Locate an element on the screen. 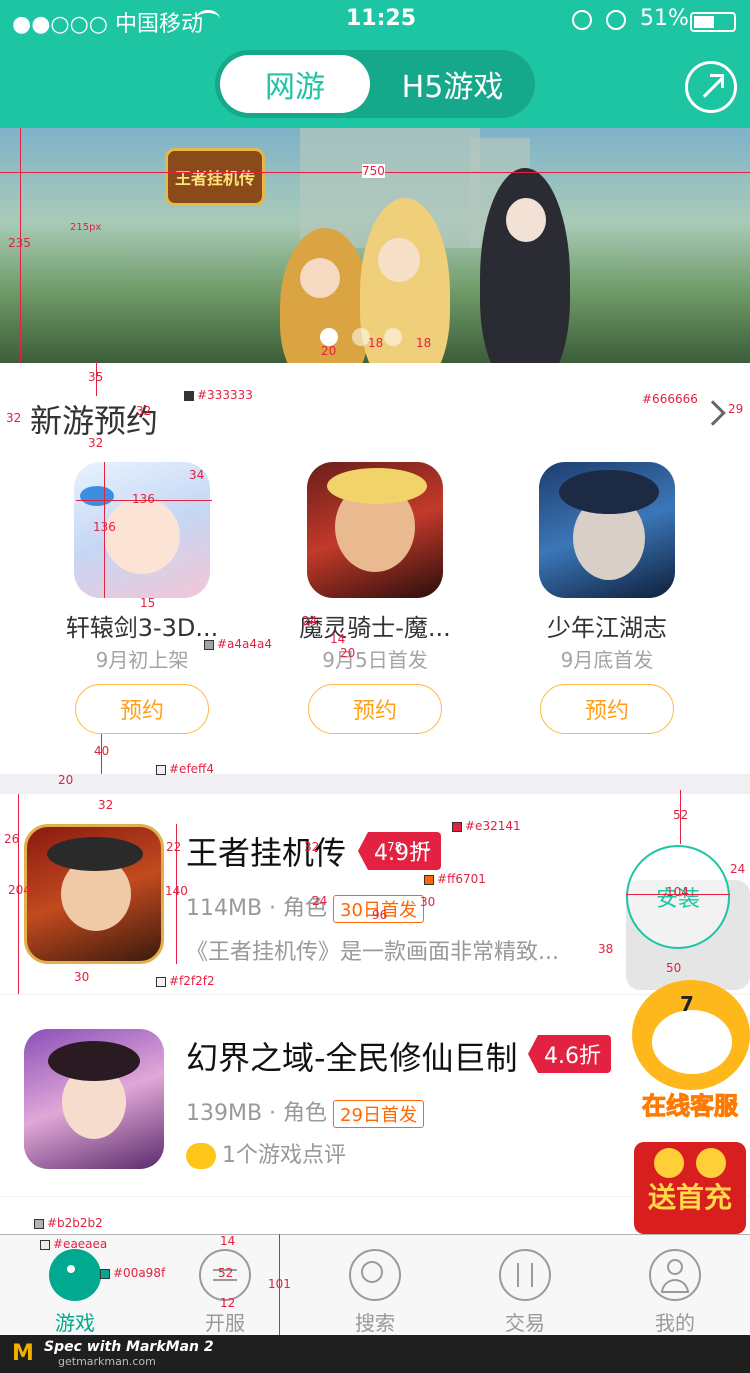 Image resolution: width=750 pixels, height=1373 pixels. spec-label: 41 is located at coordinates (423, 847).